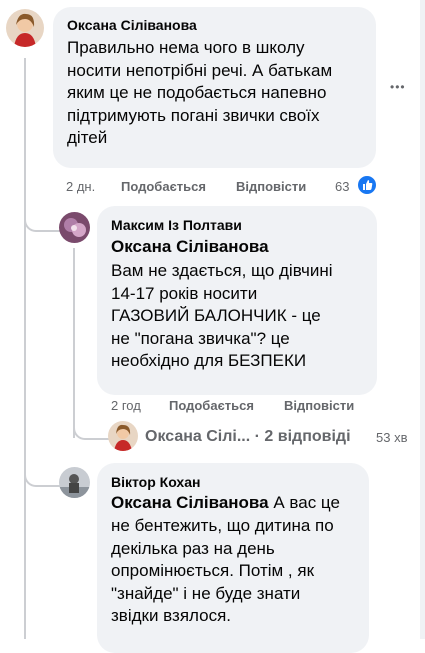 The width and height of the screenshot is (425, 653). I want to click on comment-author: Віктор Кохан, so click(155, 482).